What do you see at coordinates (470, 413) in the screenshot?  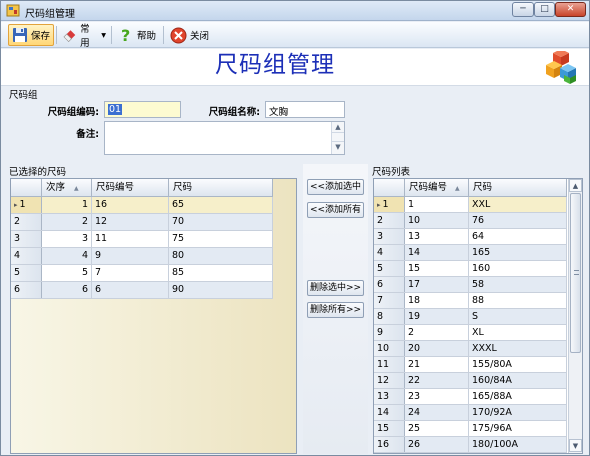 I see `table-row: 14 24 170/92A` at bounding box center [470, 413].